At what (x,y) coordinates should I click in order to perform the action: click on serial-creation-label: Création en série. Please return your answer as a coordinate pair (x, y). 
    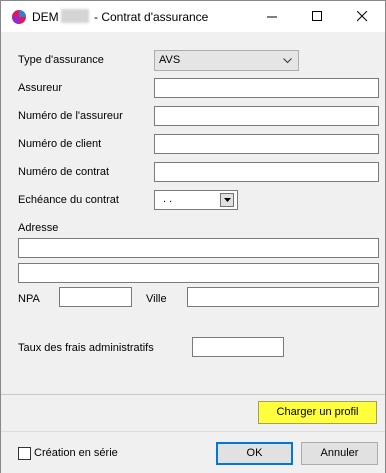
    Looking at the image, I should click on (76, 453).